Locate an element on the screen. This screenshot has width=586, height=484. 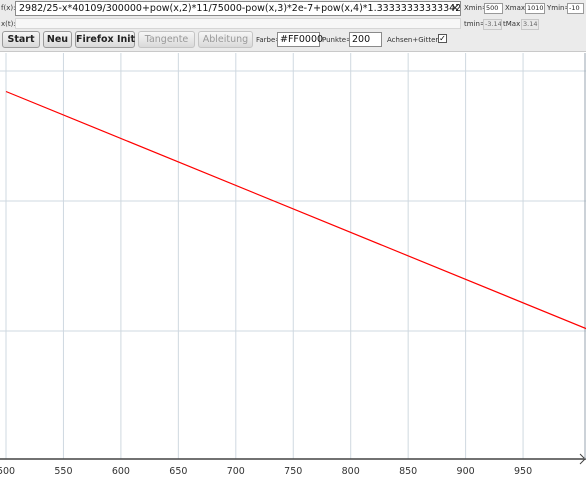
neu-button: Neu is located at coordinates (57, 39).